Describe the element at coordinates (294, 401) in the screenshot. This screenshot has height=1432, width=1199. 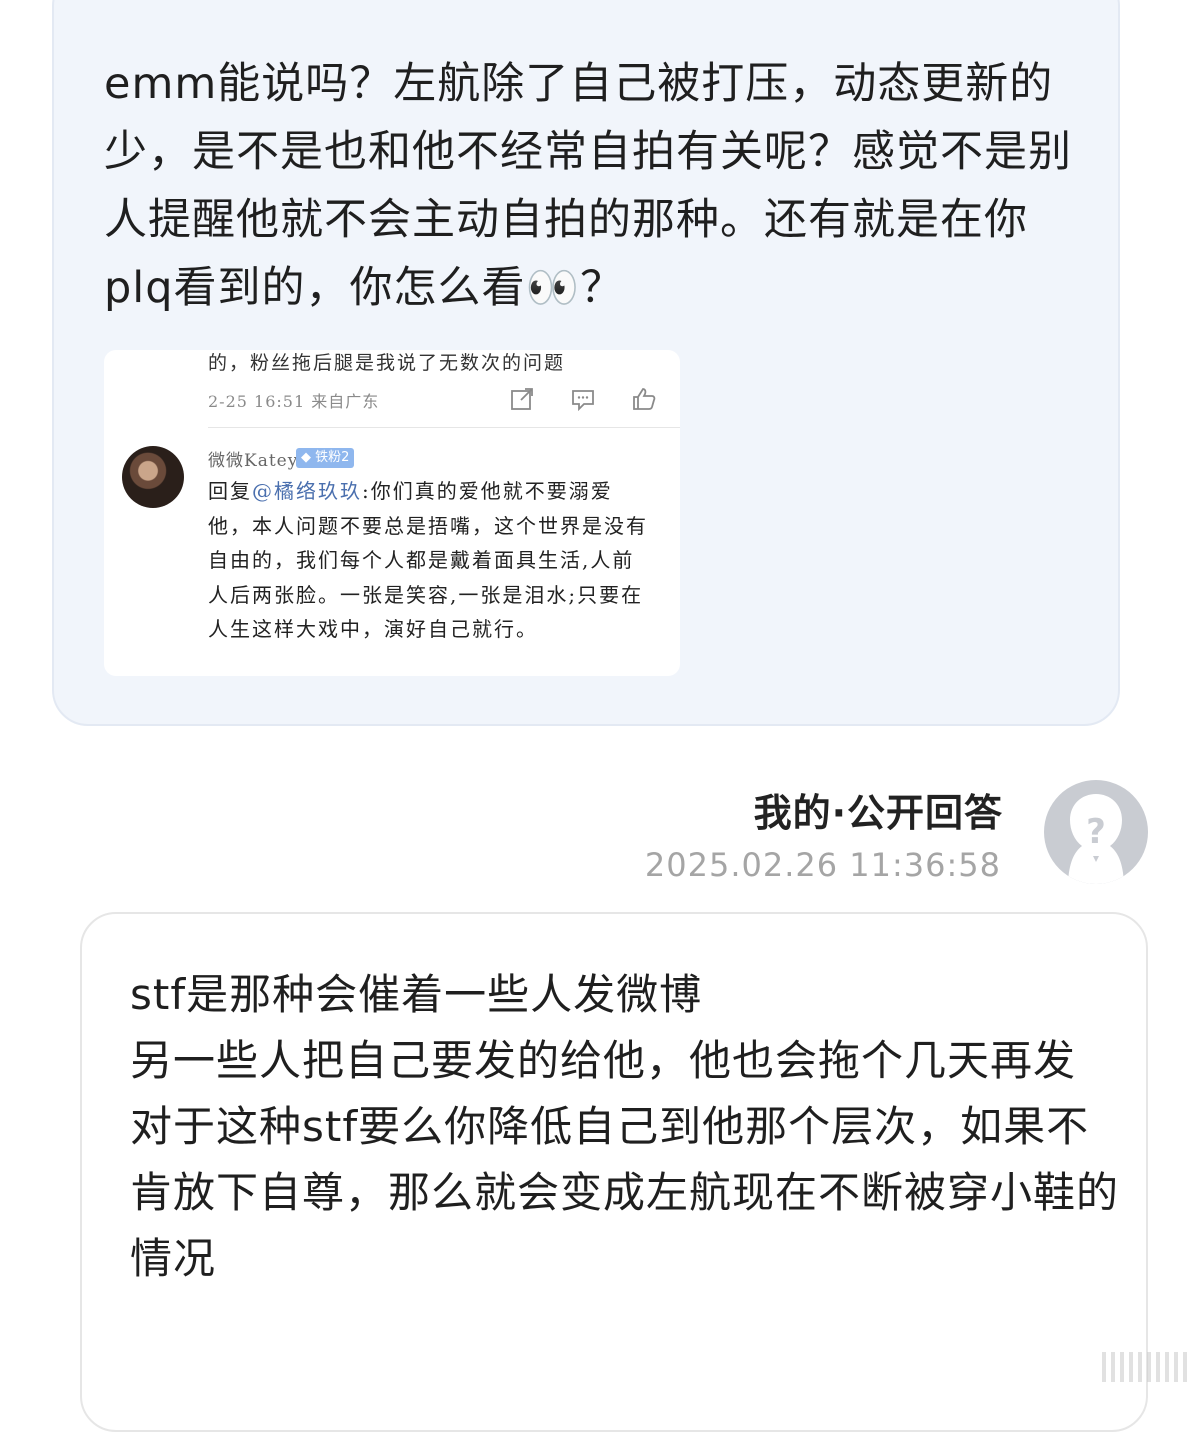
I see `screenshot-comment-meta: 2-25 16:51 来自广东` at that location.